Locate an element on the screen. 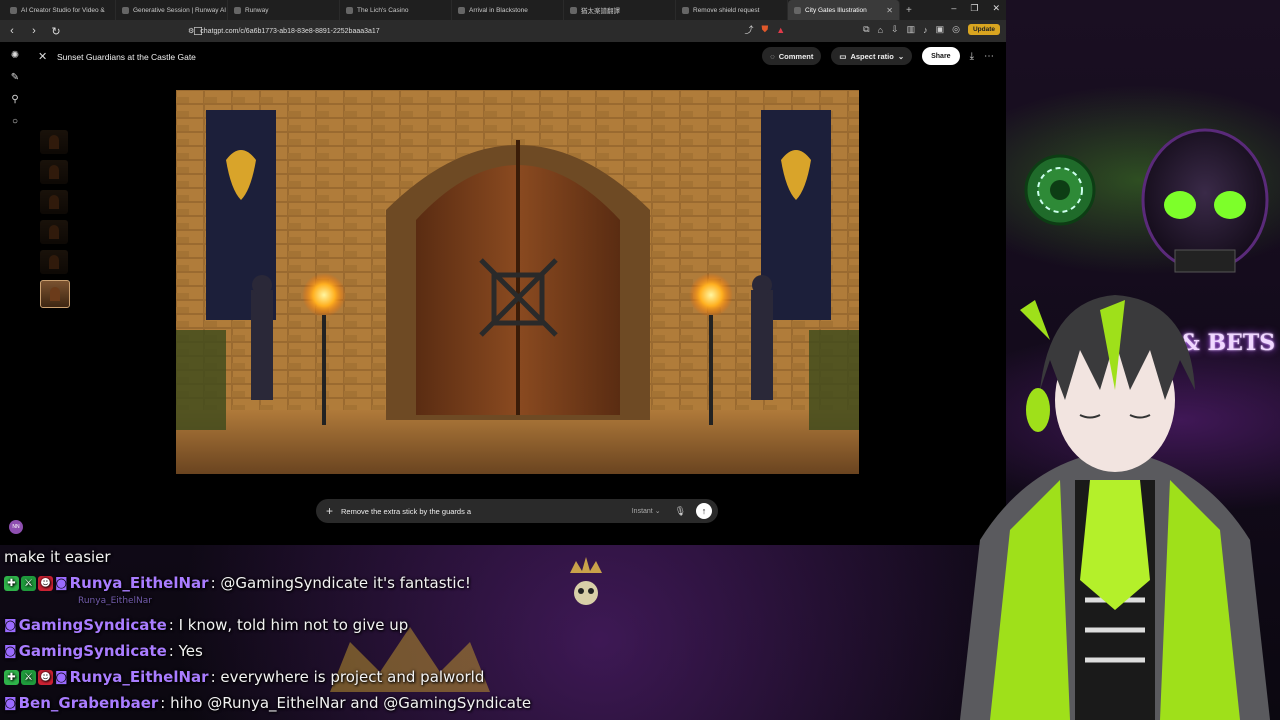 The image size is (1280, 720). chat-message: : @GamingSyndicate it's fantastic! is located at coordinates (340, 583).